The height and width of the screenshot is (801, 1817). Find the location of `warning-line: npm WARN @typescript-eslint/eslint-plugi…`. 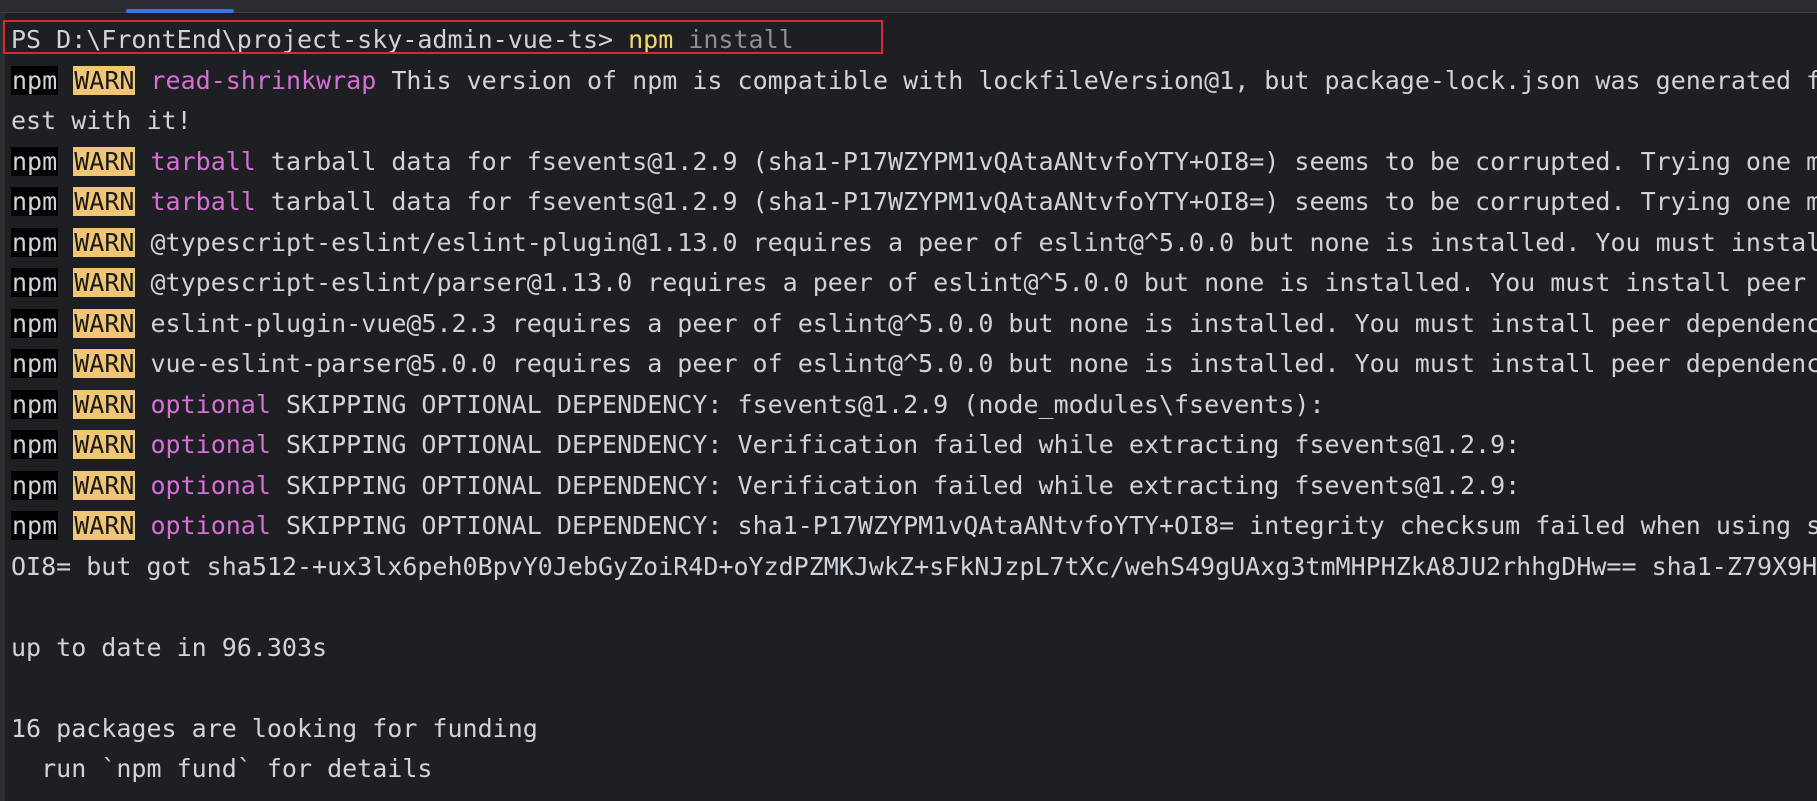

warning-line: npm WARN @typescript-eslint/eslint-plugi… is located at coordinates (914, 243).